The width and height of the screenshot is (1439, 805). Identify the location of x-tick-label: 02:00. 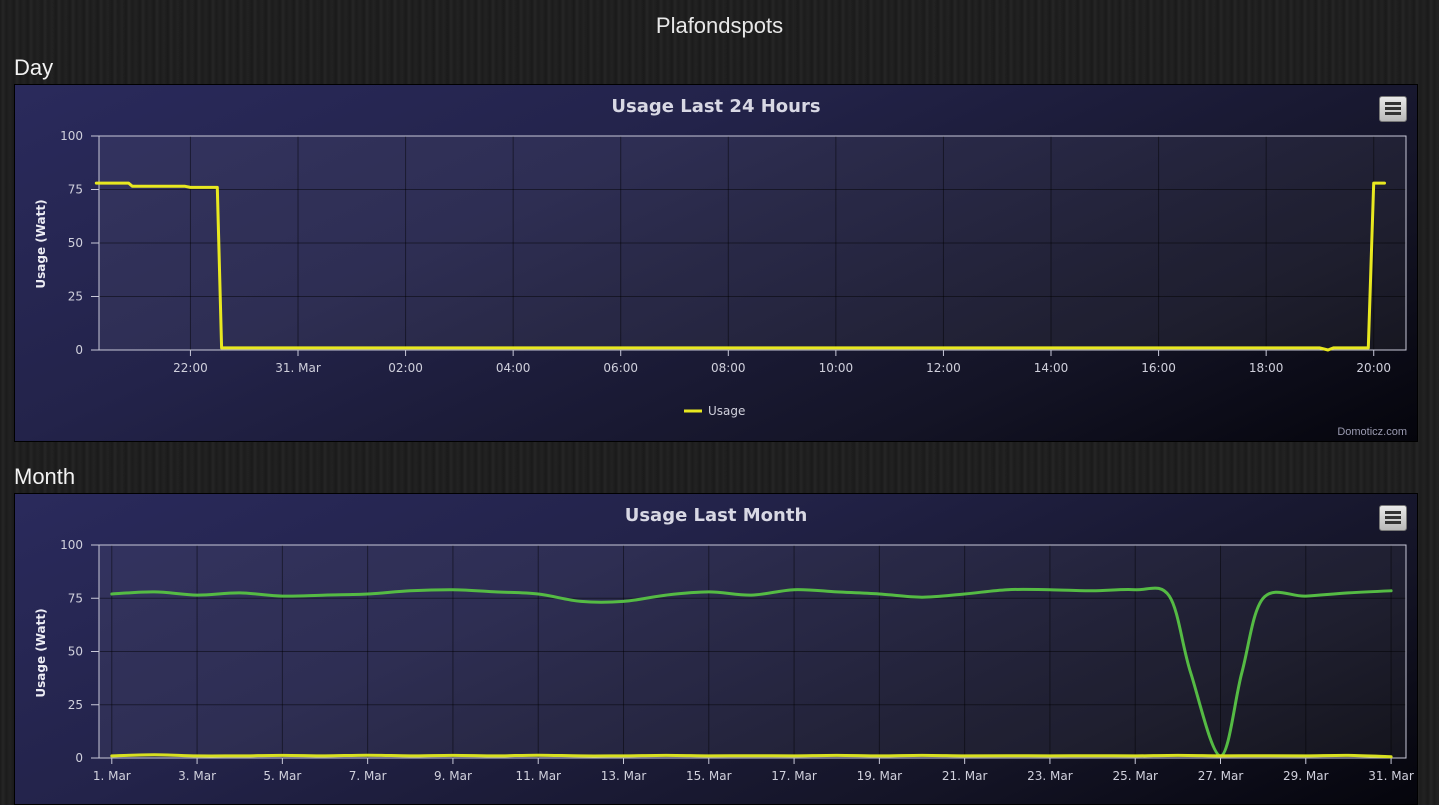
(405, 368).